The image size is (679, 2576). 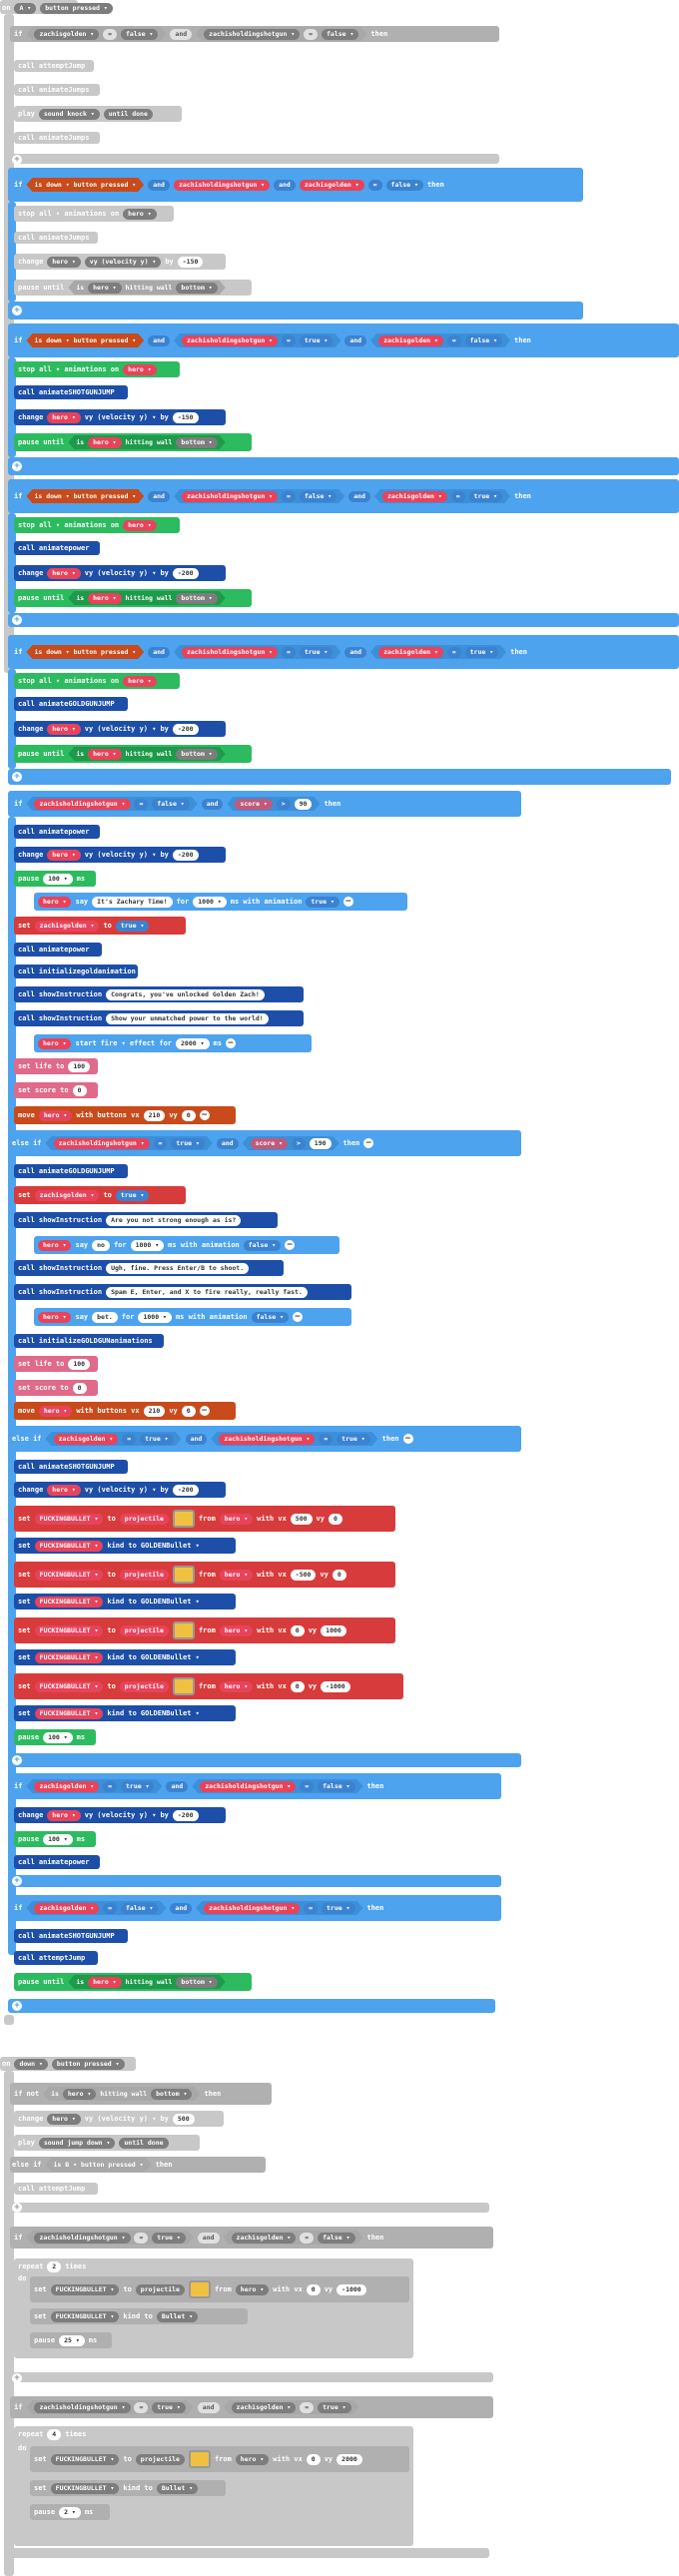 I want to click on gt-op: >, so click(x=284, y=804).